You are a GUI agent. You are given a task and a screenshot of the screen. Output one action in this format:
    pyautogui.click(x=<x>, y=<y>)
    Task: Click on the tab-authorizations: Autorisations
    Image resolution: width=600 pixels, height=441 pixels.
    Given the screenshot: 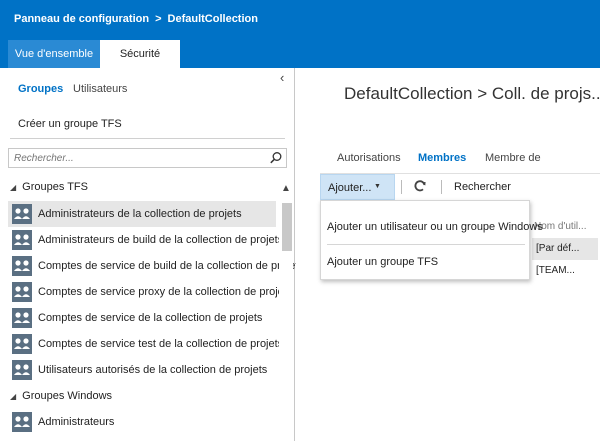 What is the action you would take?
    pyautogui.click(x=369, y=158)
    